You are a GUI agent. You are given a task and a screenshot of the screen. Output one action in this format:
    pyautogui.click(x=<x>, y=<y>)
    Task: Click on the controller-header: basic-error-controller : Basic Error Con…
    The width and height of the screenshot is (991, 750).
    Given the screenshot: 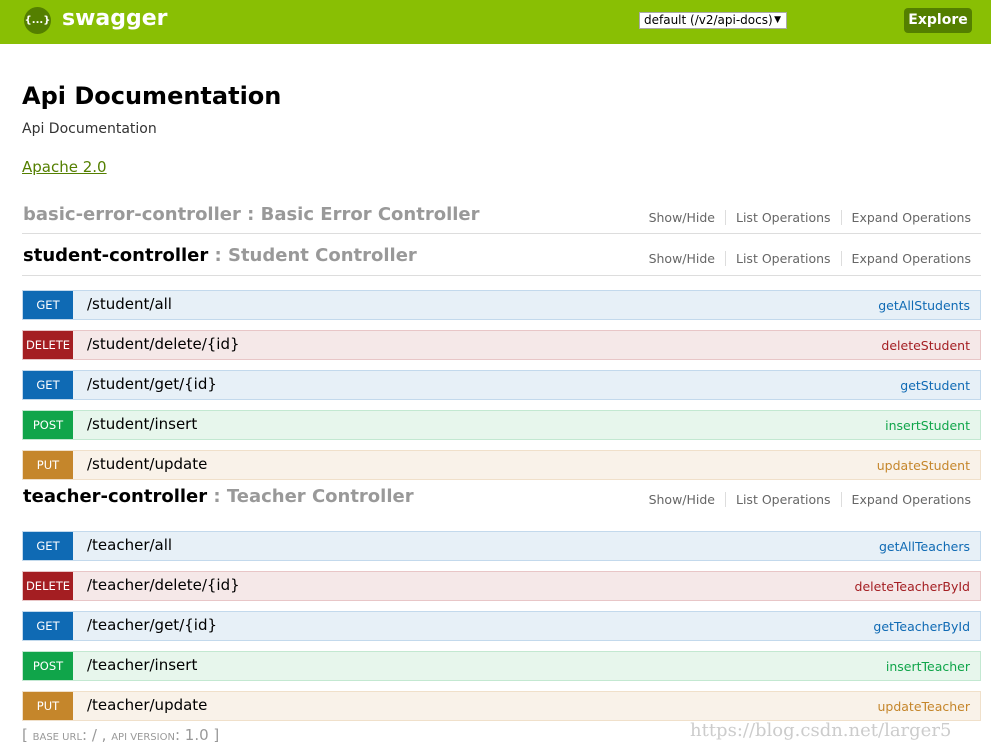 What is the action you would take?
    pyautogui.click(x=501, y=219)
    